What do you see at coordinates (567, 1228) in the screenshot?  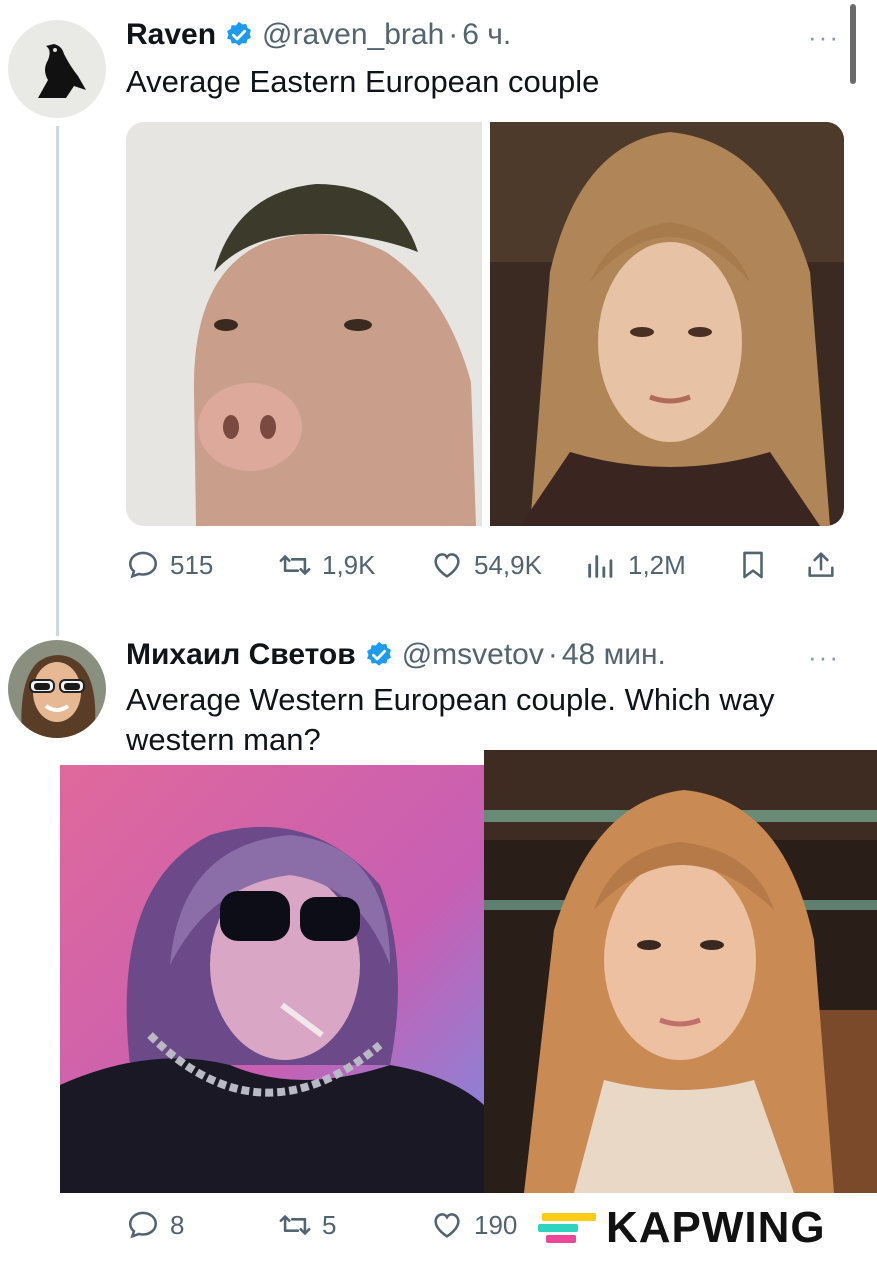 I see `kapwing-logo-icon` at bounding box center [567, 1228].